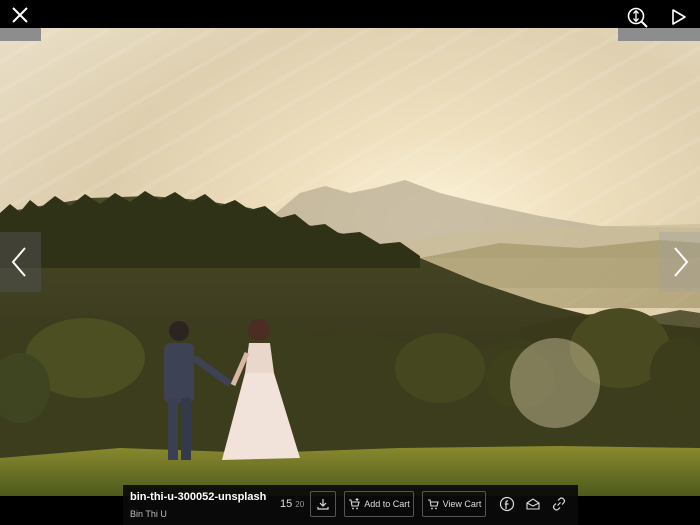 This screenshot has width=700, height=525. Describe the element at coordinates (20, 16) in the screenshot. I see `close-icon` at that location.